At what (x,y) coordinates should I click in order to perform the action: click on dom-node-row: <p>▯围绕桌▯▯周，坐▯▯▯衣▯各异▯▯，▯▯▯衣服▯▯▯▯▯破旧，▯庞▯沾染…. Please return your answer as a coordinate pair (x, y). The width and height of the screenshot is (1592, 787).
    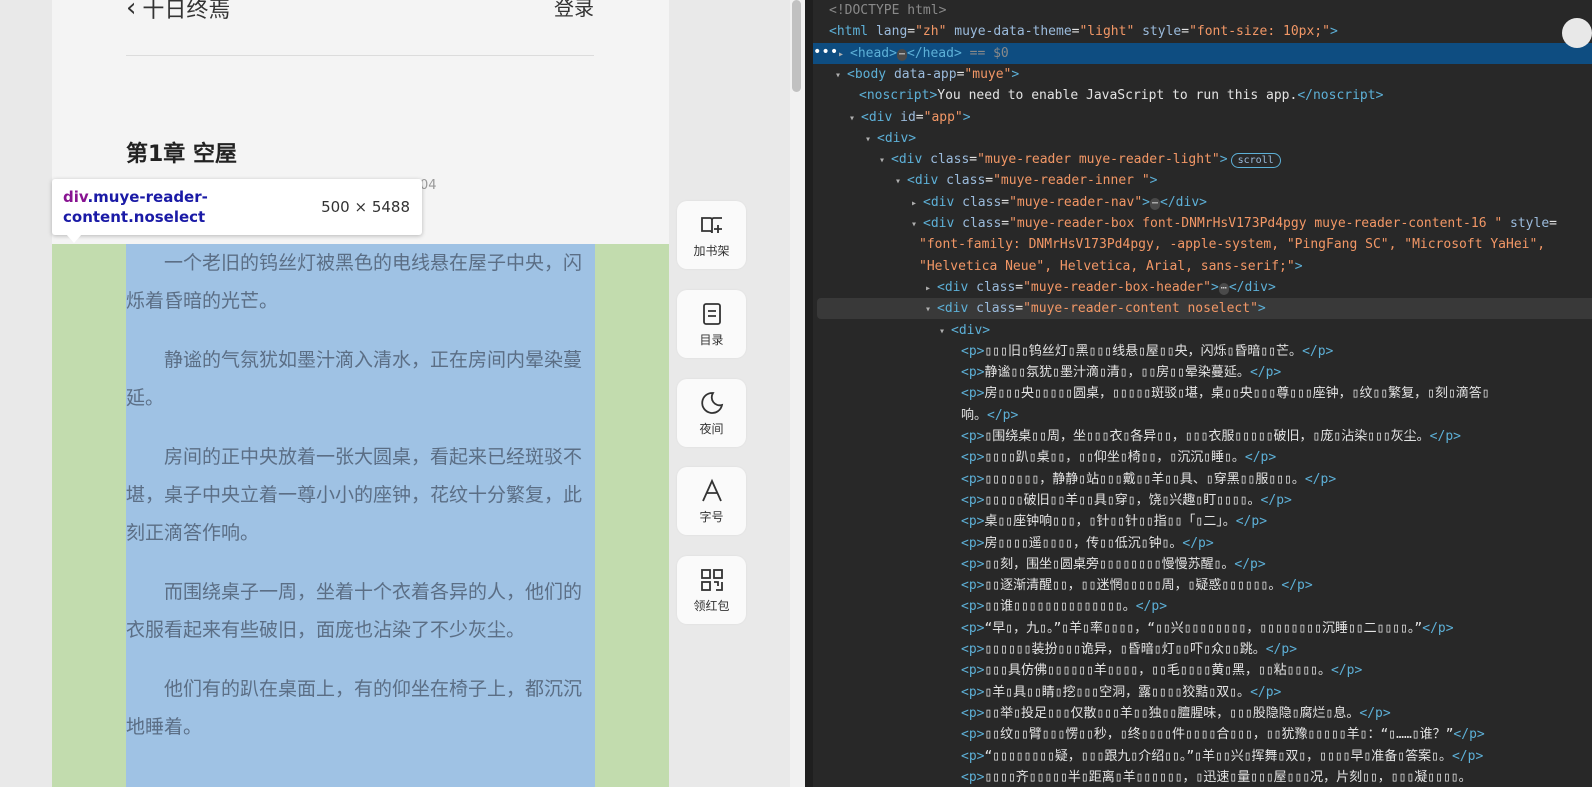
    Looking at the image, I should click on (1211, 436).